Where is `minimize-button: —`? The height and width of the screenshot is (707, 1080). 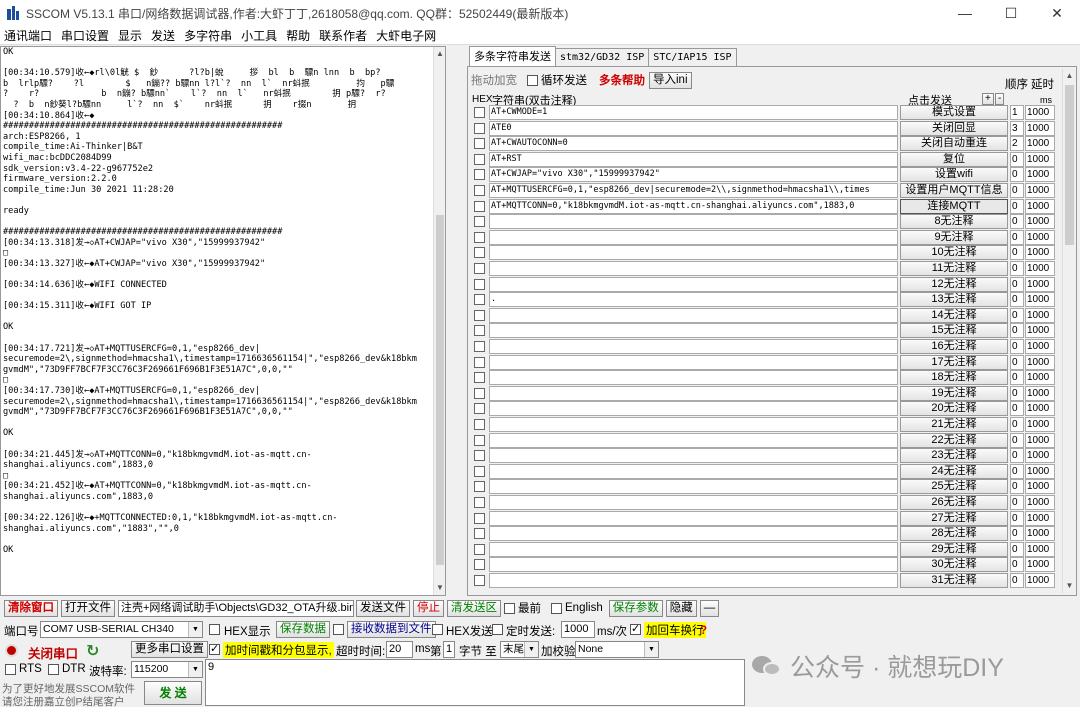
minimize-button: — is located at coordinates (965, 13).